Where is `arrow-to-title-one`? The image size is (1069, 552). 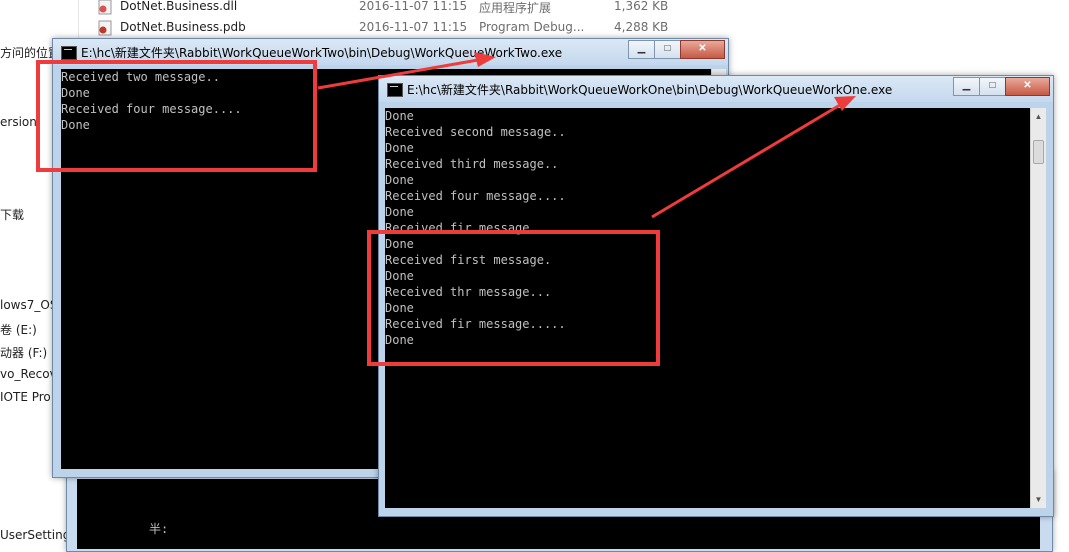
arrow-to-title-one is located at coordinates (746, 161).